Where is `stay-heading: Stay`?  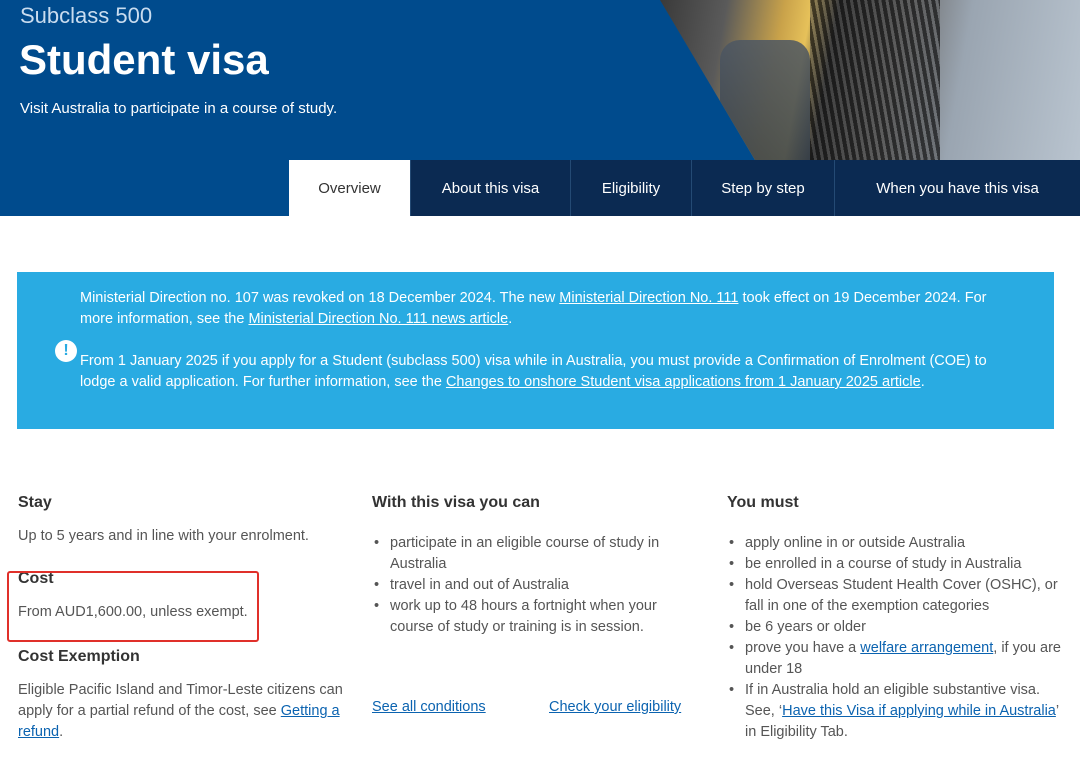 stay-heading: Stay is located at coordinates (35, 502).